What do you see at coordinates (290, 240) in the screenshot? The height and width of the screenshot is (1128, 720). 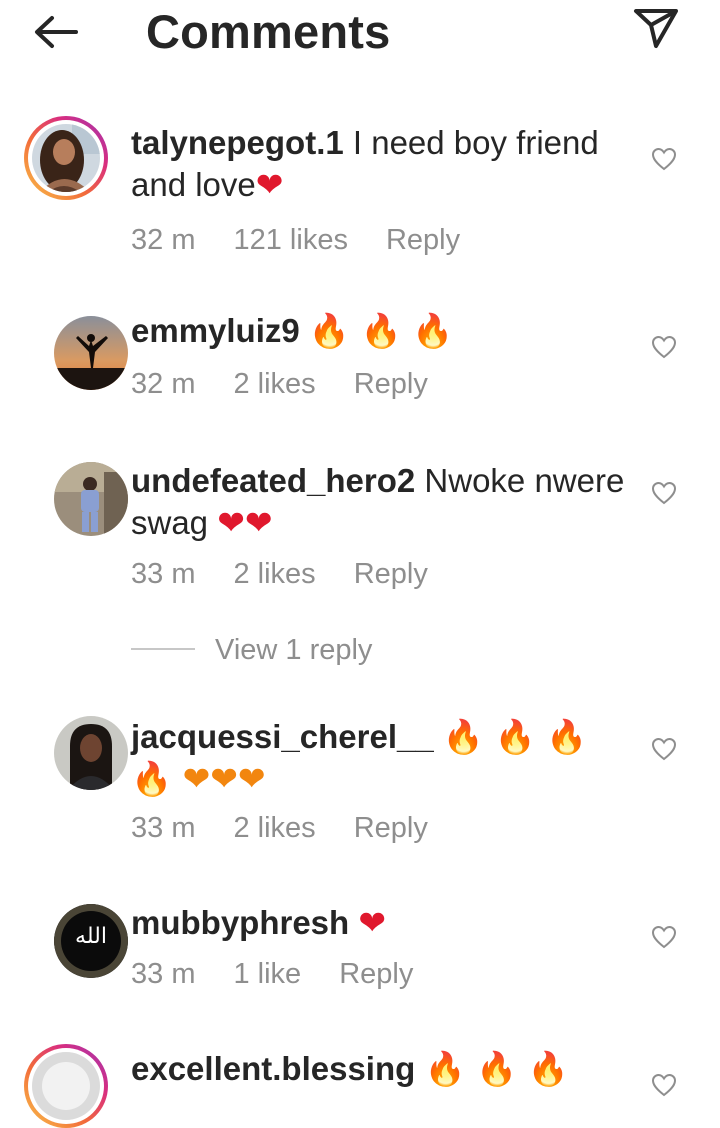 I see `like-count: 121 likes` at bounding box center [290, 240].